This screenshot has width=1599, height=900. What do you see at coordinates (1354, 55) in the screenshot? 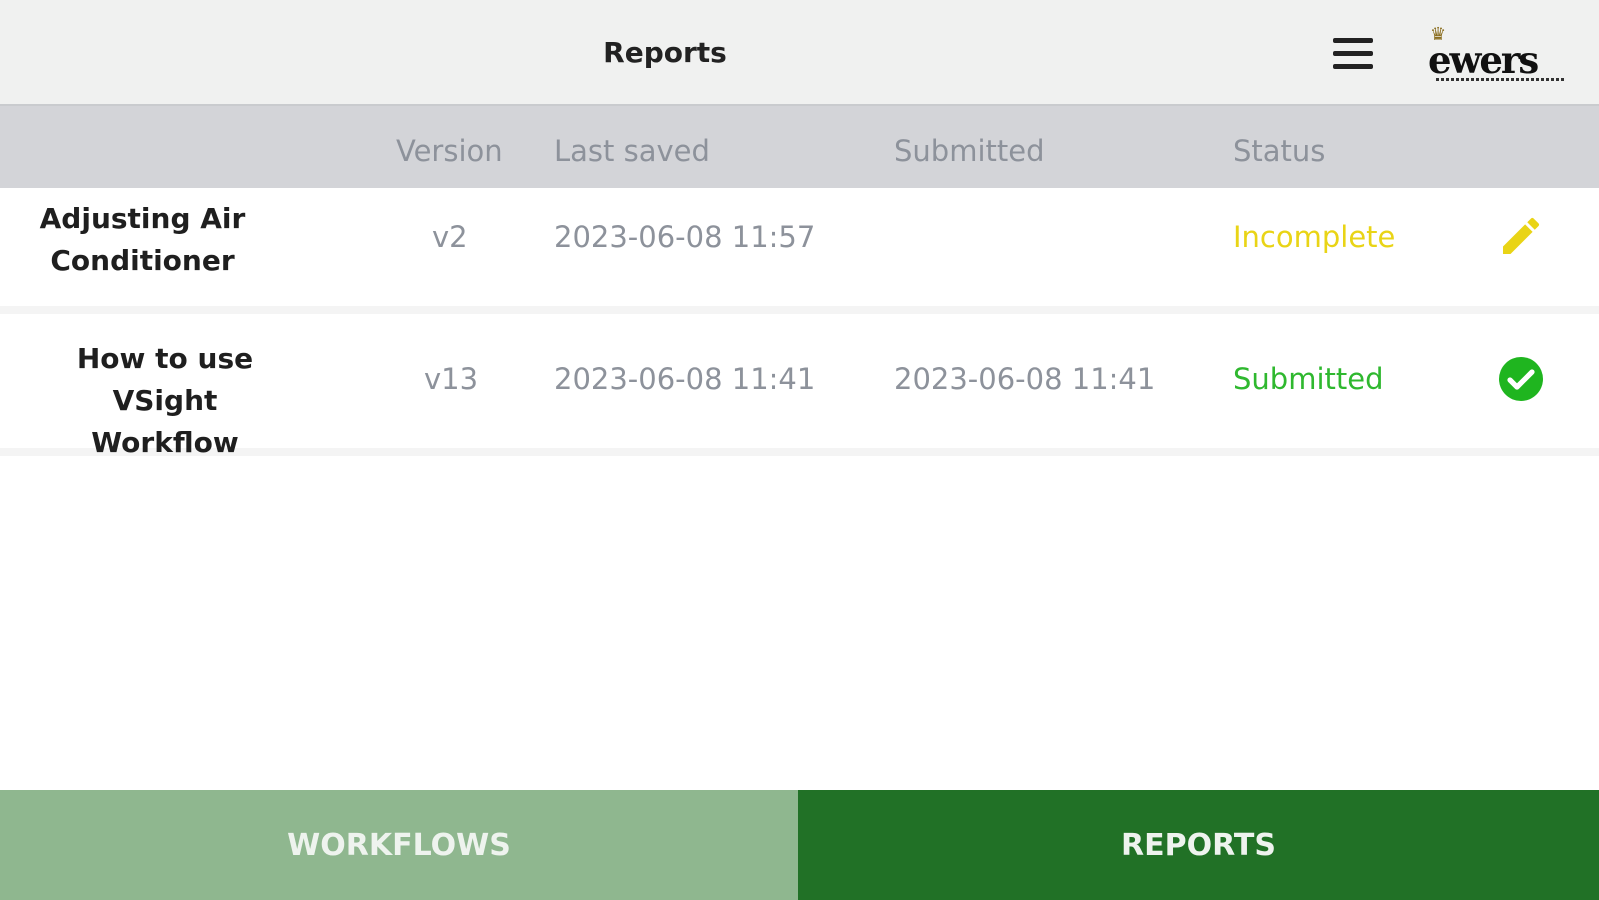
I see `hamburger-menu-icon` at bounding box center [1354, 55].